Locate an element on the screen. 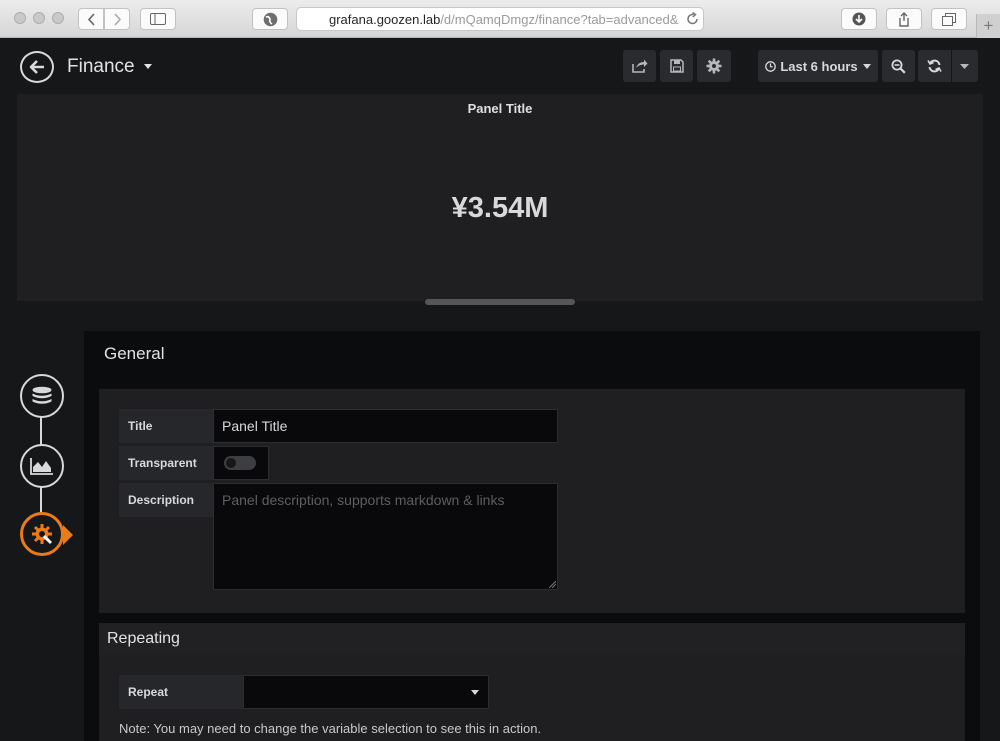 The width and height of the screenshot is (1000, 741). button-divider is located at coordinates (951, 66).